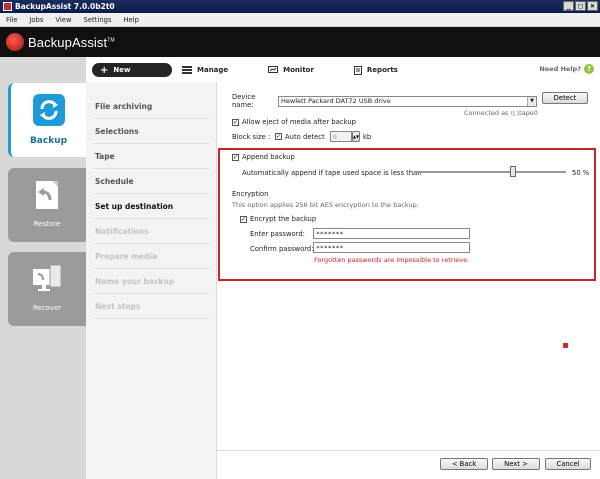  What do you see at coordinates (278, 136) in the screenshot?
I see `autodetect-checkbox: ✓` at bounding box center [278, 136].